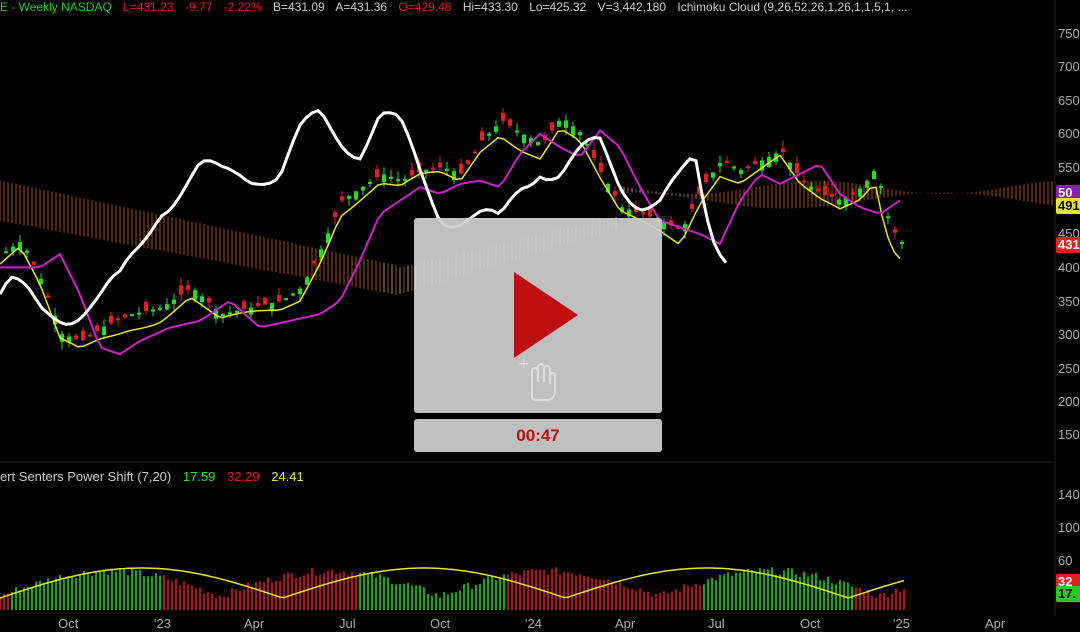 Image resolution: width=1080 pixels, height=632 pixels. I want to click on change-percent: -2.22%, so click(242, 7).